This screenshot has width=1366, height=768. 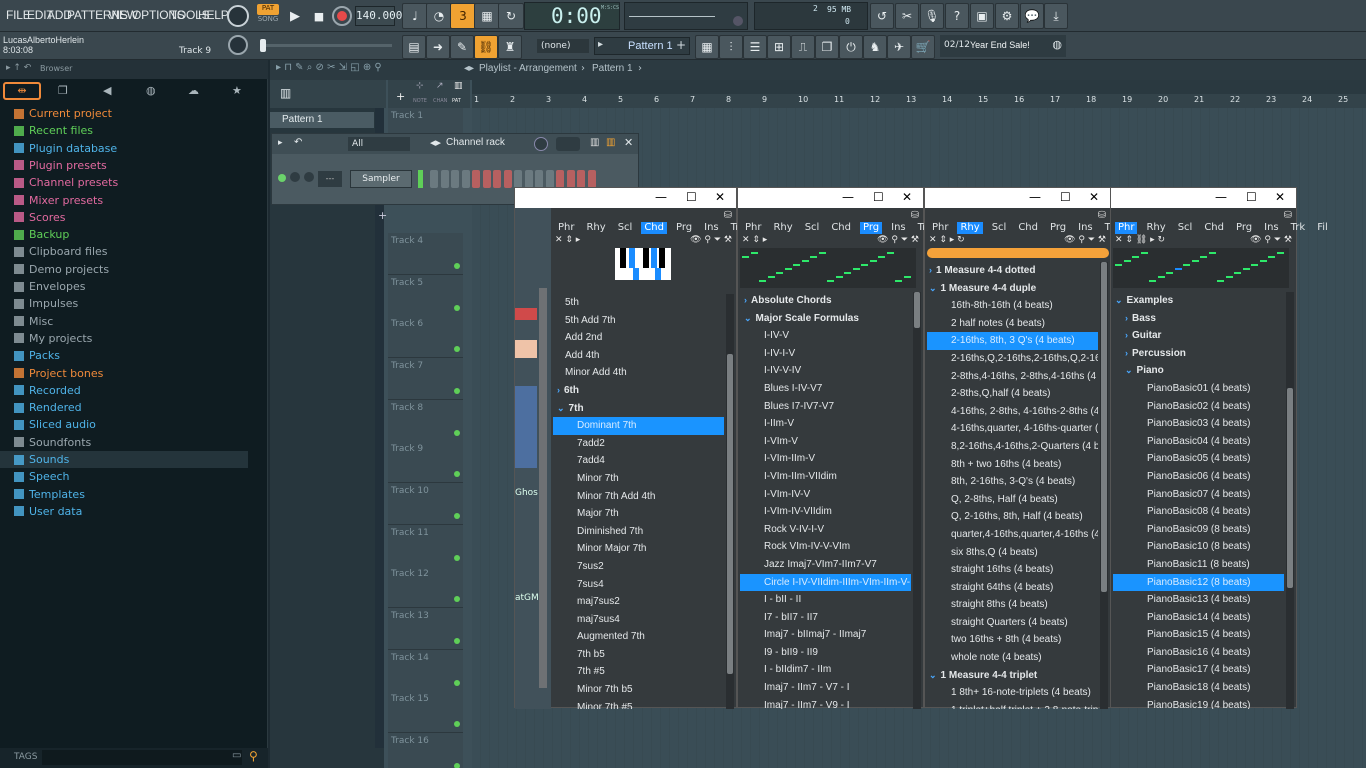 What do you see at coordinates (41, 234) in the screenshot?
I see `browser-item: Backup` at bounding box center [41, 234].